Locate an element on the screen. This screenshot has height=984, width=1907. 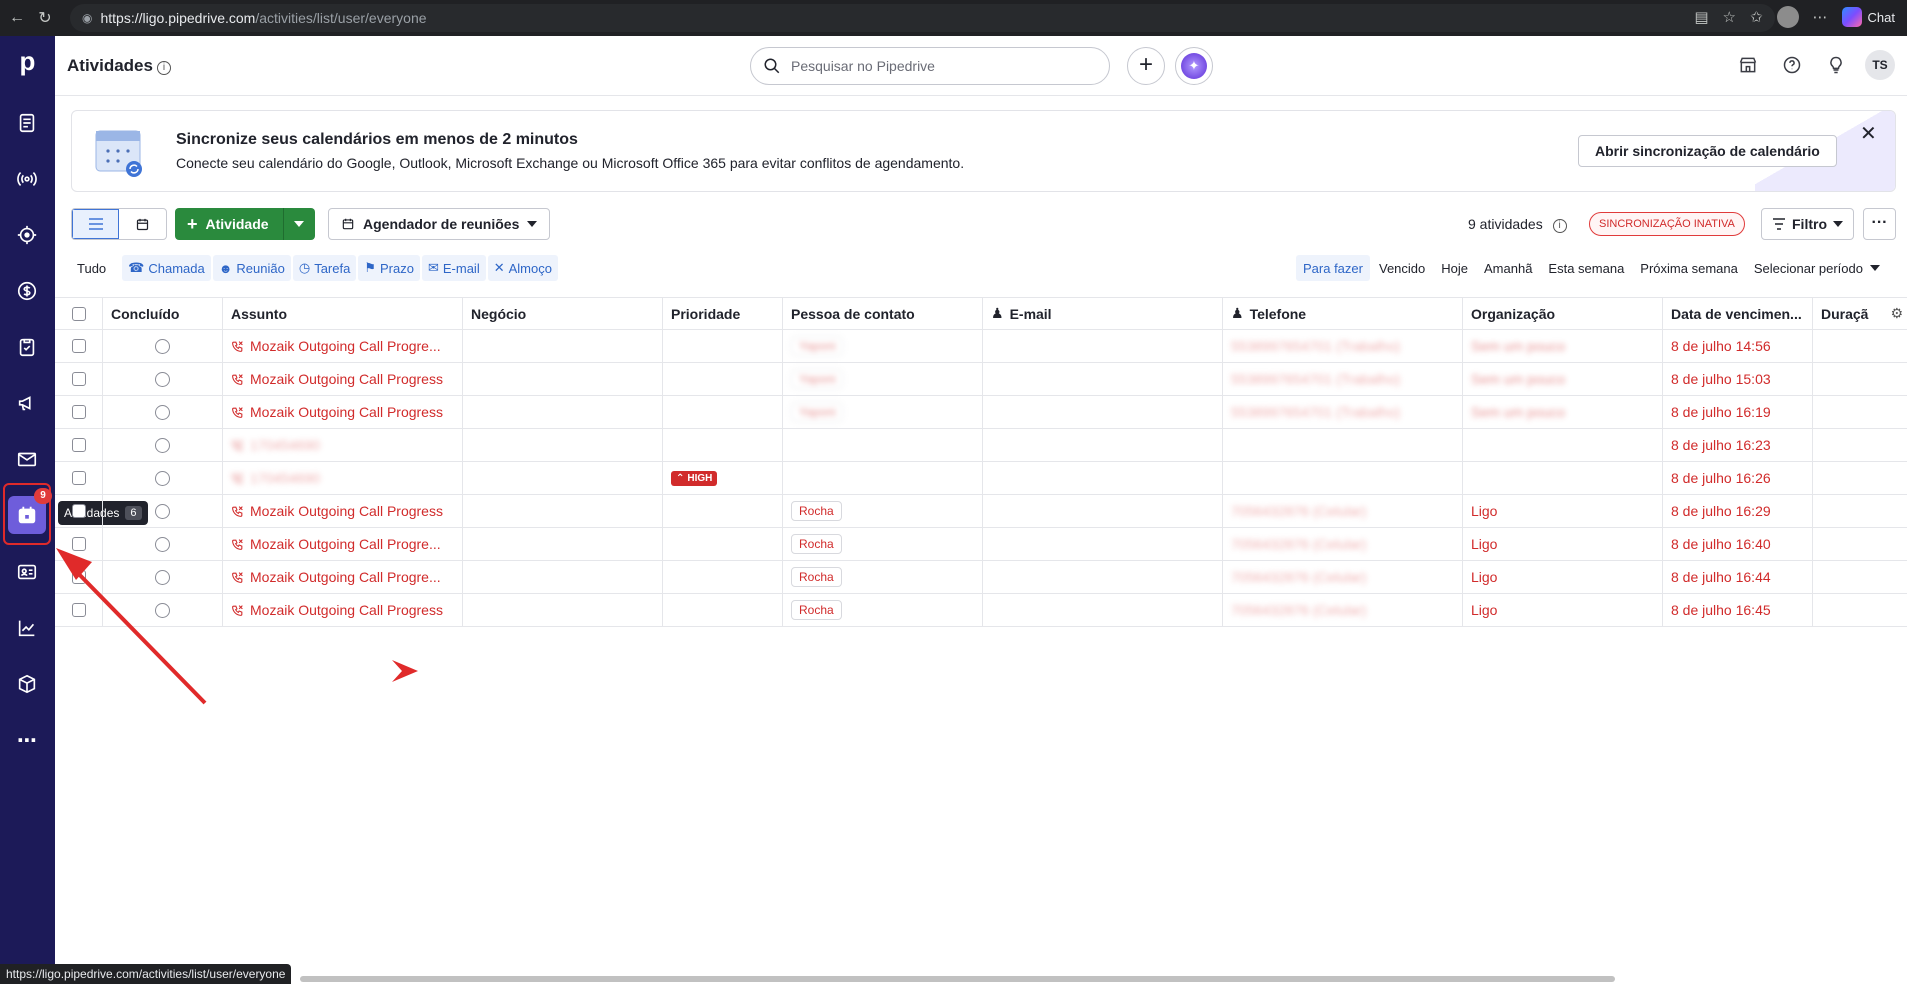
period-overdue: Vencido is located at coordinates (1402, 268).